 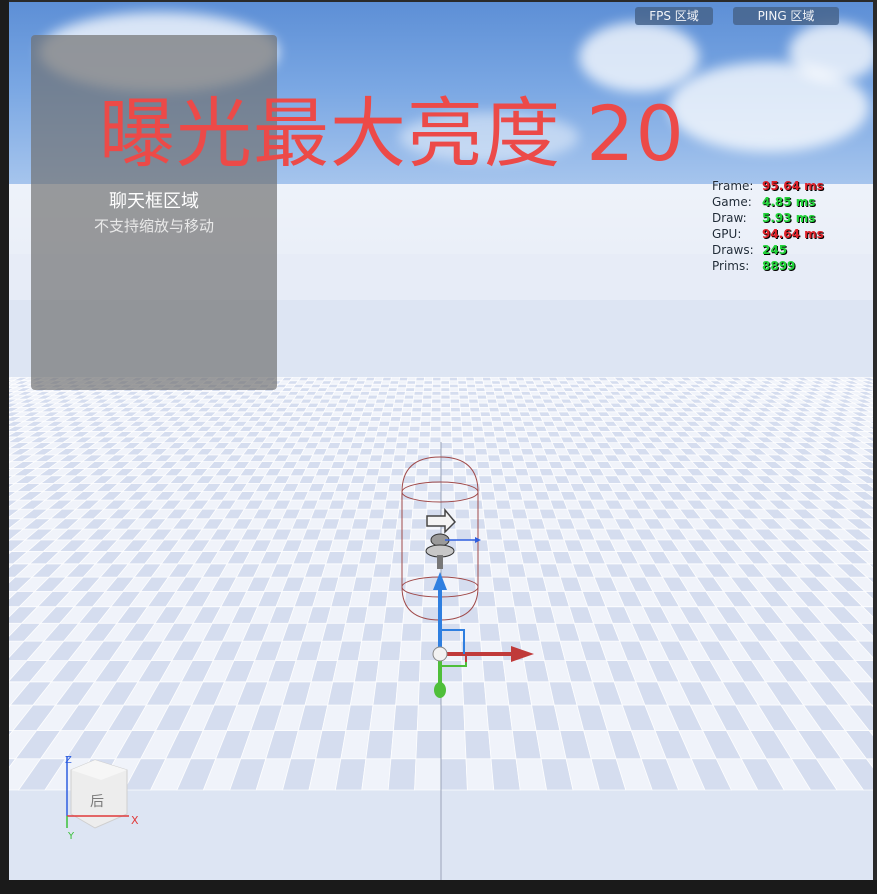 I want to click on stat-label: Frame:, so click(x=733, y=186).